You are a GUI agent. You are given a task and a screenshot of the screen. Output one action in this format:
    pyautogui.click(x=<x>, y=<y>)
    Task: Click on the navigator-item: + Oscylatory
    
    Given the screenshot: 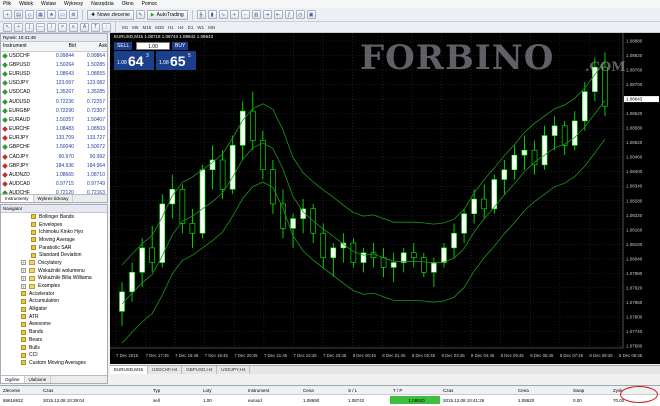 What is the action you would take?
    pyautogui.click(x=54, y=263)
    